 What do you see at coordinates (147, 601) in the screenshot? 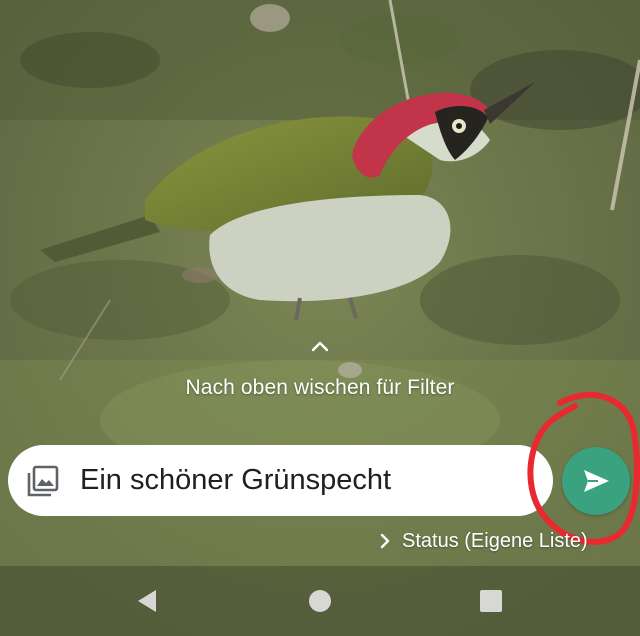
I see `back-triangle-icon` at bounding box center [147, 601].